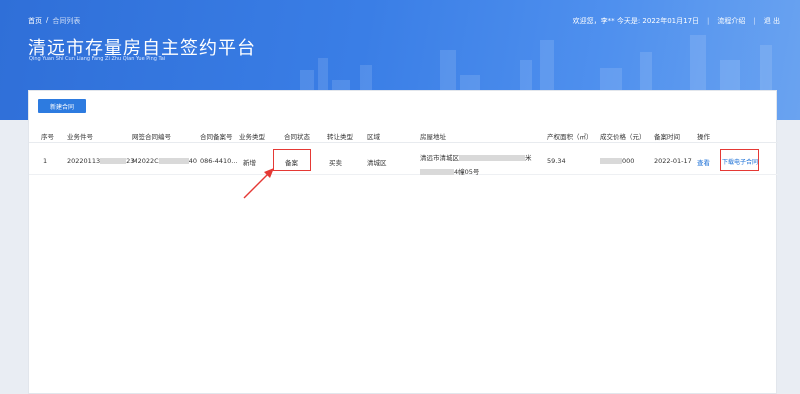 The image size is (800, 394). What do you see at coordinates (731, 21) in the screenshot?
I see `process-guide-link: 流程介绍` at bounding box center [731, 21].